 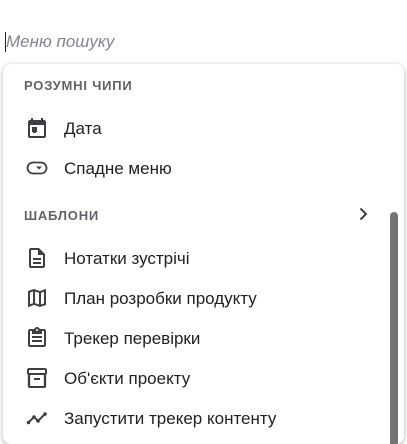 I want to click on document-icon, so click(x=37, y=258).